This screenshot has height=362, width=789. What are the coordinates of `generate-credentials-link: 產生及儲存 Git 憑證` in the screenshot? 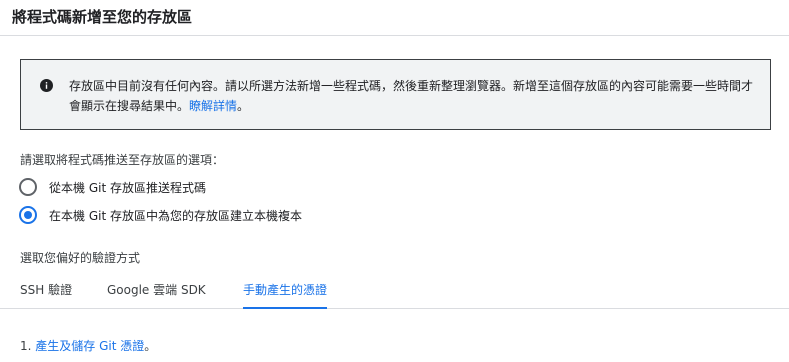 It's located at (89, 346).